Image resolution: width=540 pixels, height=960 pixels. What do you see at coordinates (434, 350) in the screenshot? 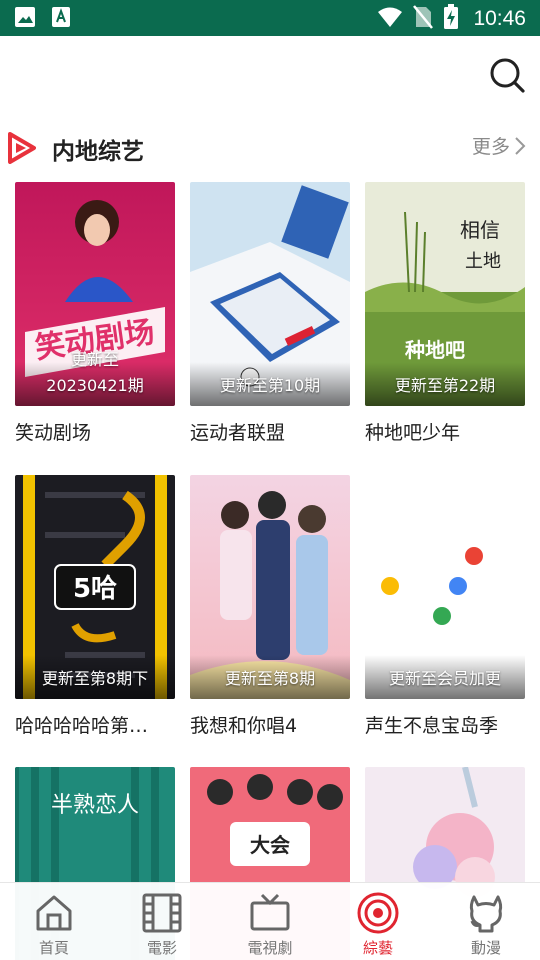
I see `svg-text: 种地吧` at bounding box center [434, 350].